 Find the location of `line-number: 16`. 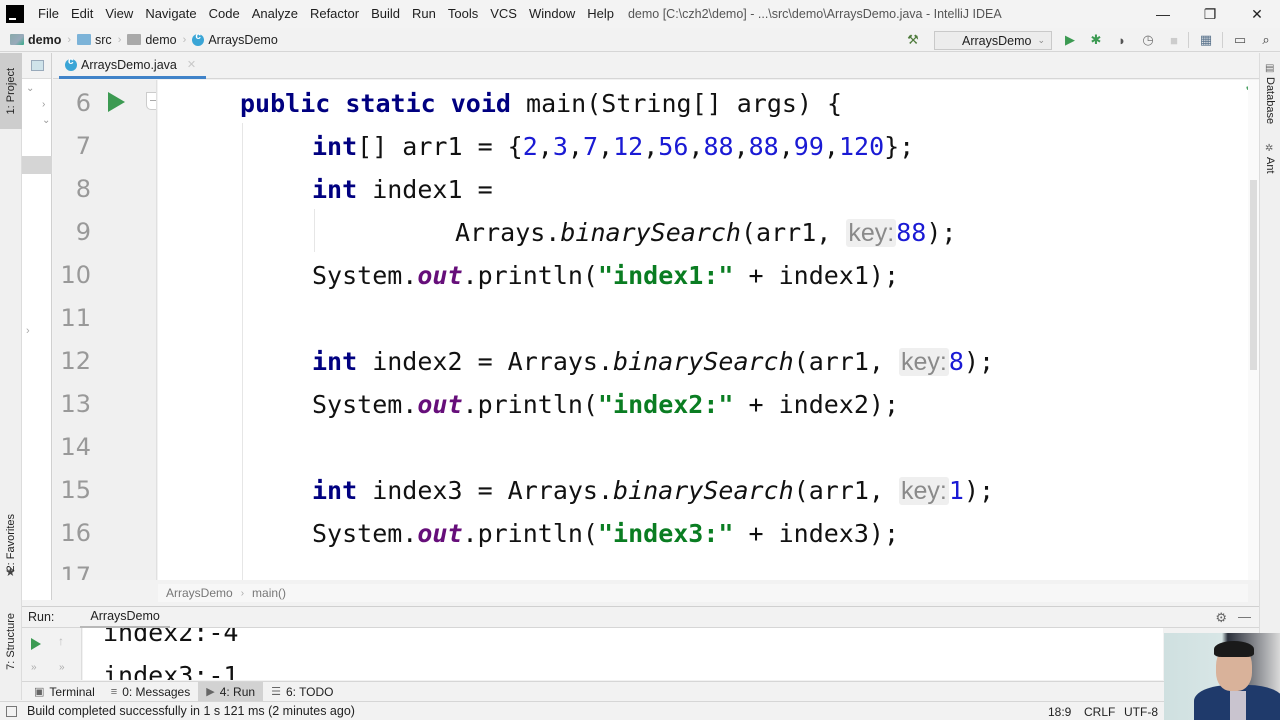

line-number: 16 is located at coordinates (75, 533).